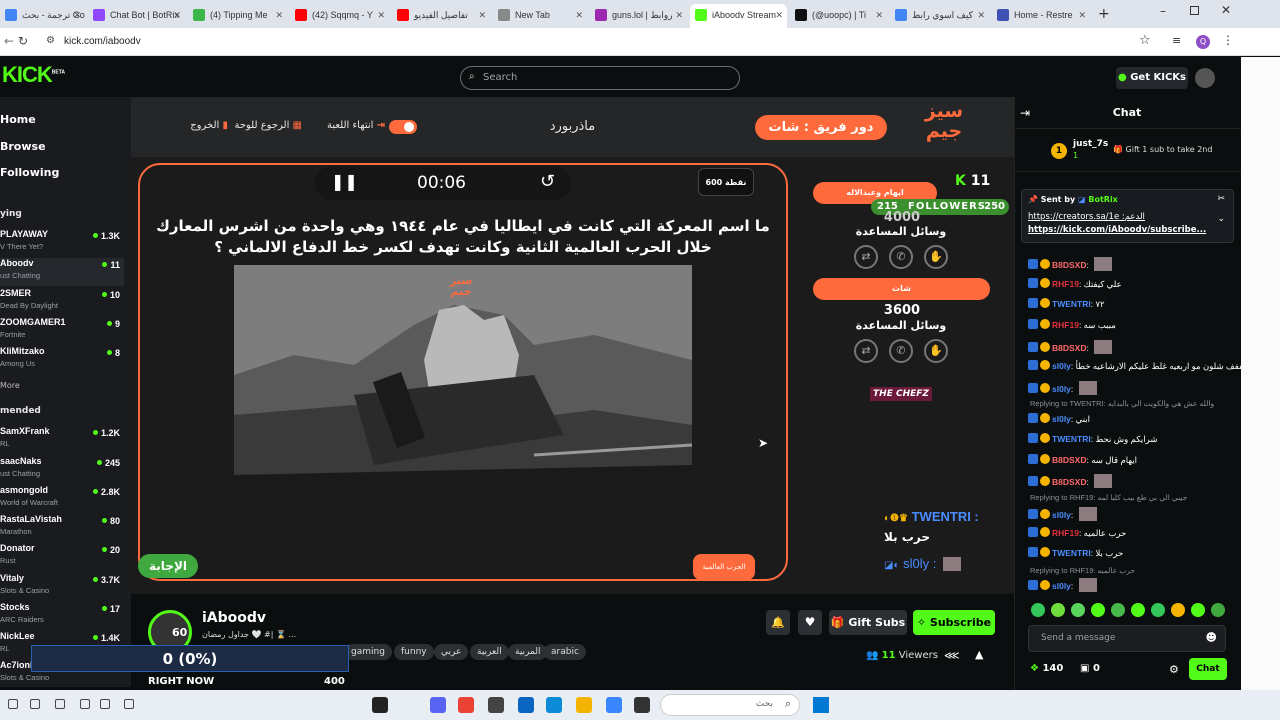 The width and height of the screenshot is (1280, 720). I want to click on chat-message: RHF19: علي كيفتك, so click(1075, 284).